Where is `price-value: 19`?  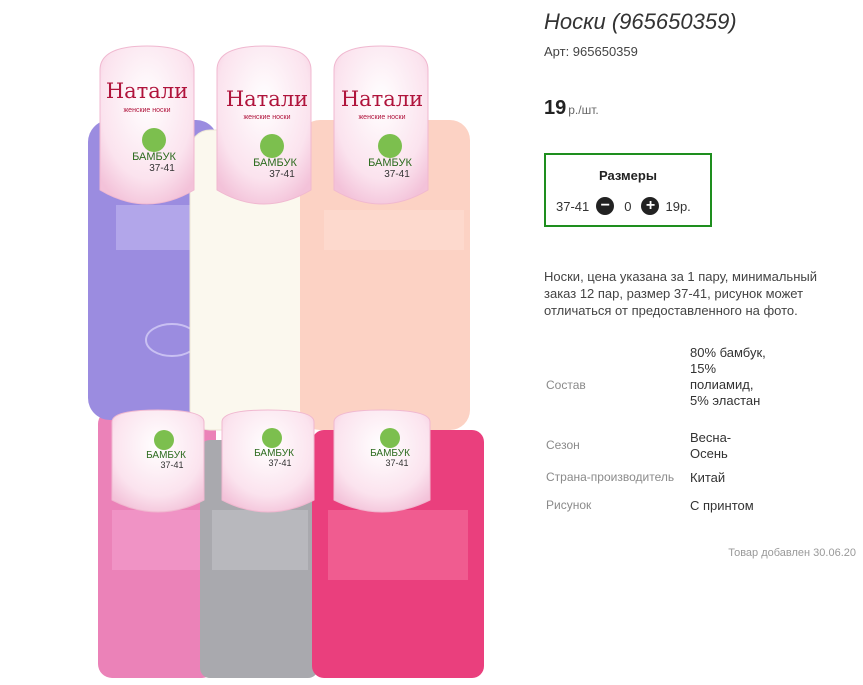 price-value: 19 is located at coordinates (555, 108).